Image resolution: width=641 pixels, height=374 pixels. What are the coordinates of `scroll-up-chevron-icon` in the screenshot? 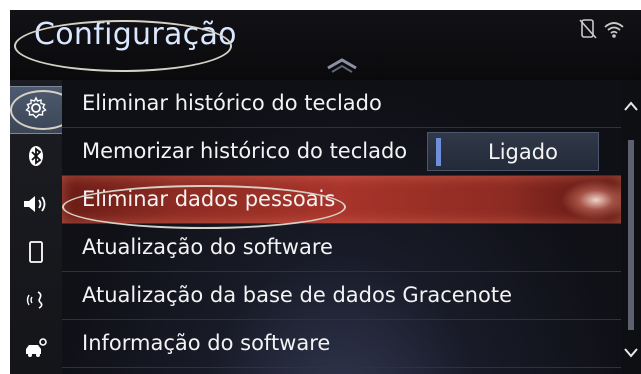 It's located at (342, 64).